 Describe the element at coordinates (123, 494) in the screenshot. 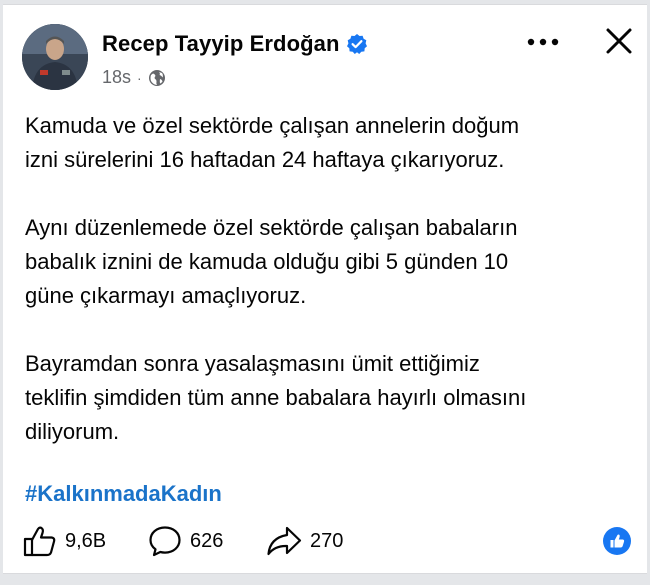

I see `hashtag-link: #KalkınmadaKadın` at that location.